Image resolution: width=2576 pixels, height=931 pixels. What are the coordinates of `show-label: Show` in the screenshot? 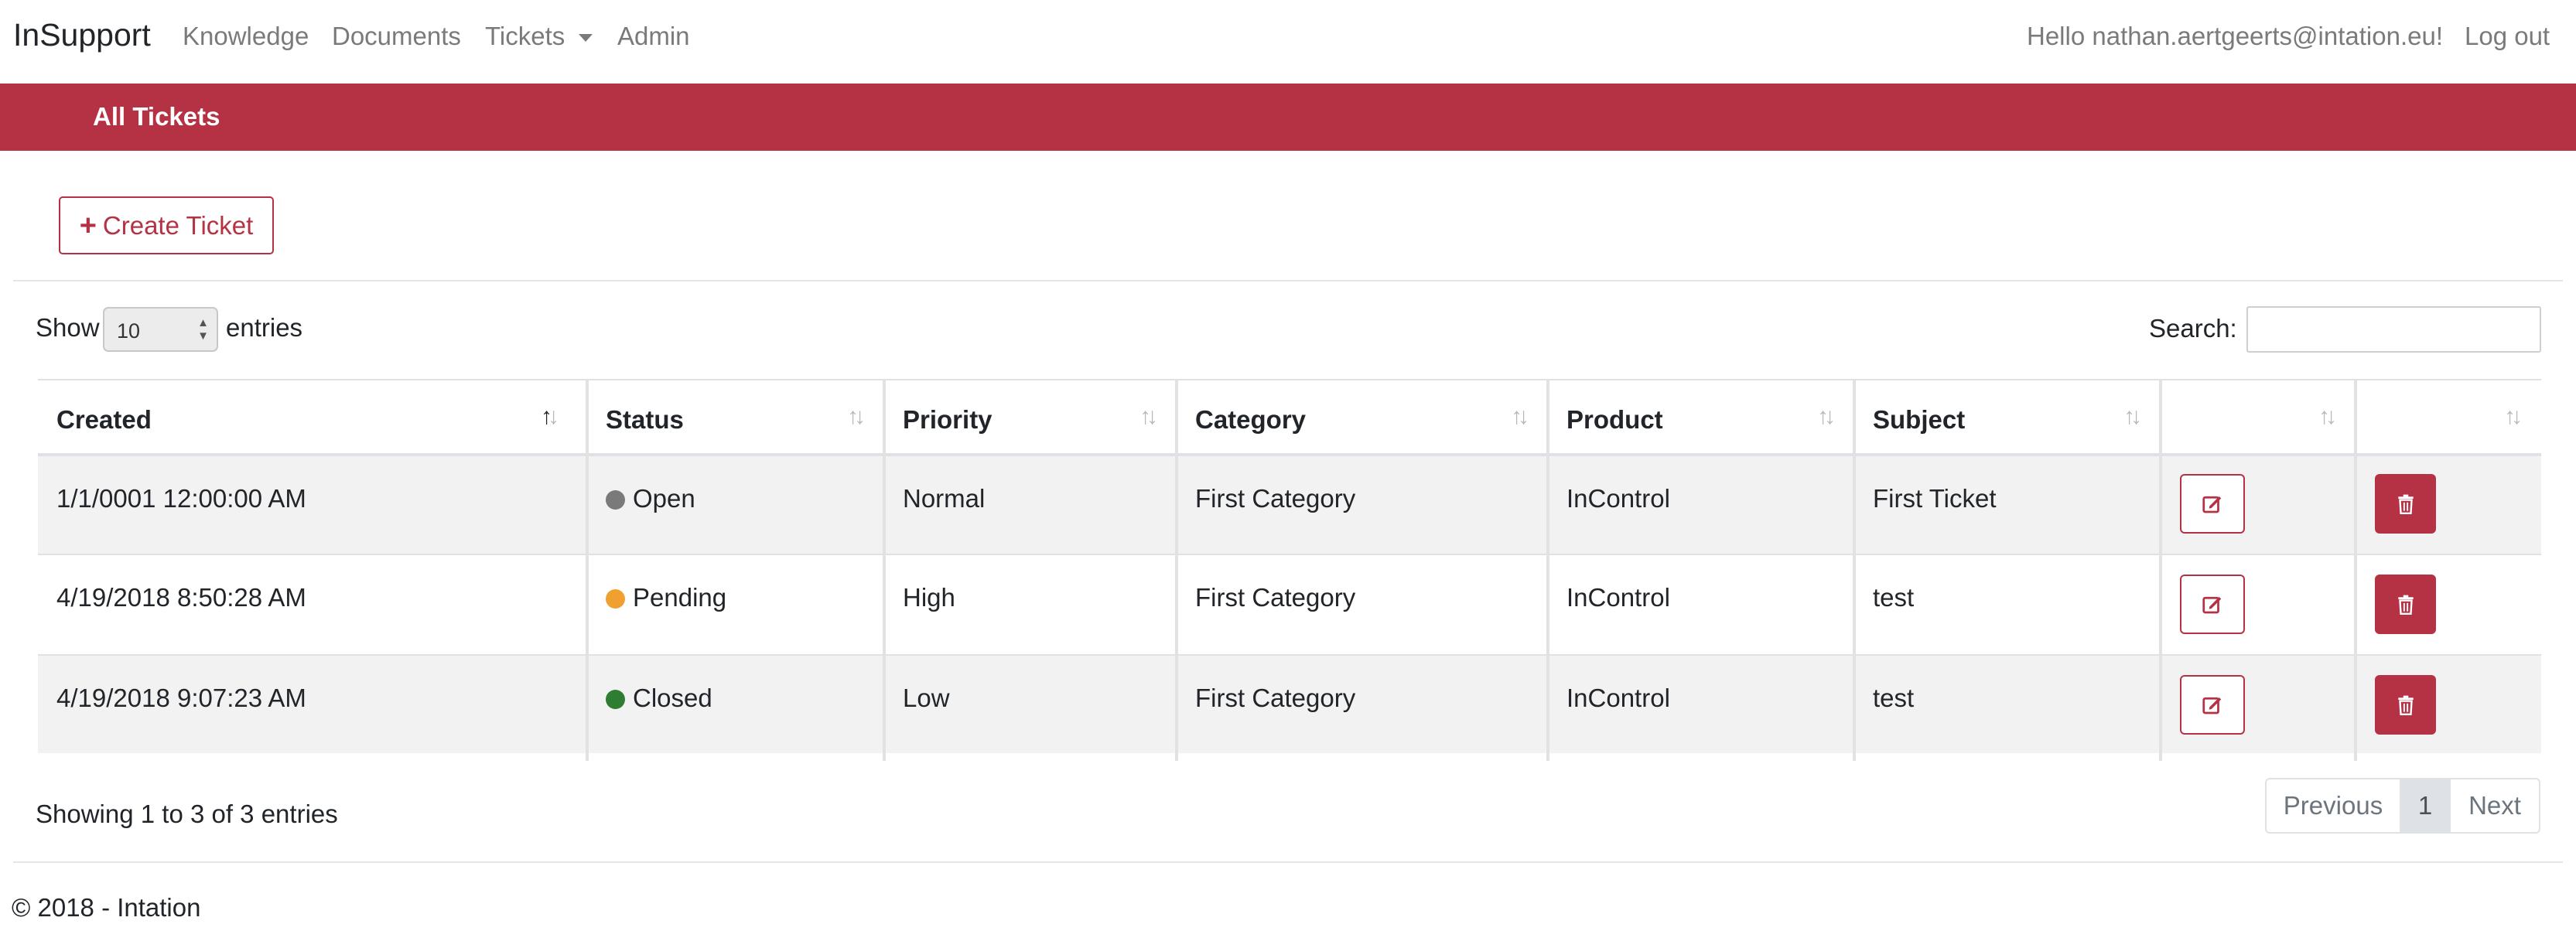 It's located at (68, 327).